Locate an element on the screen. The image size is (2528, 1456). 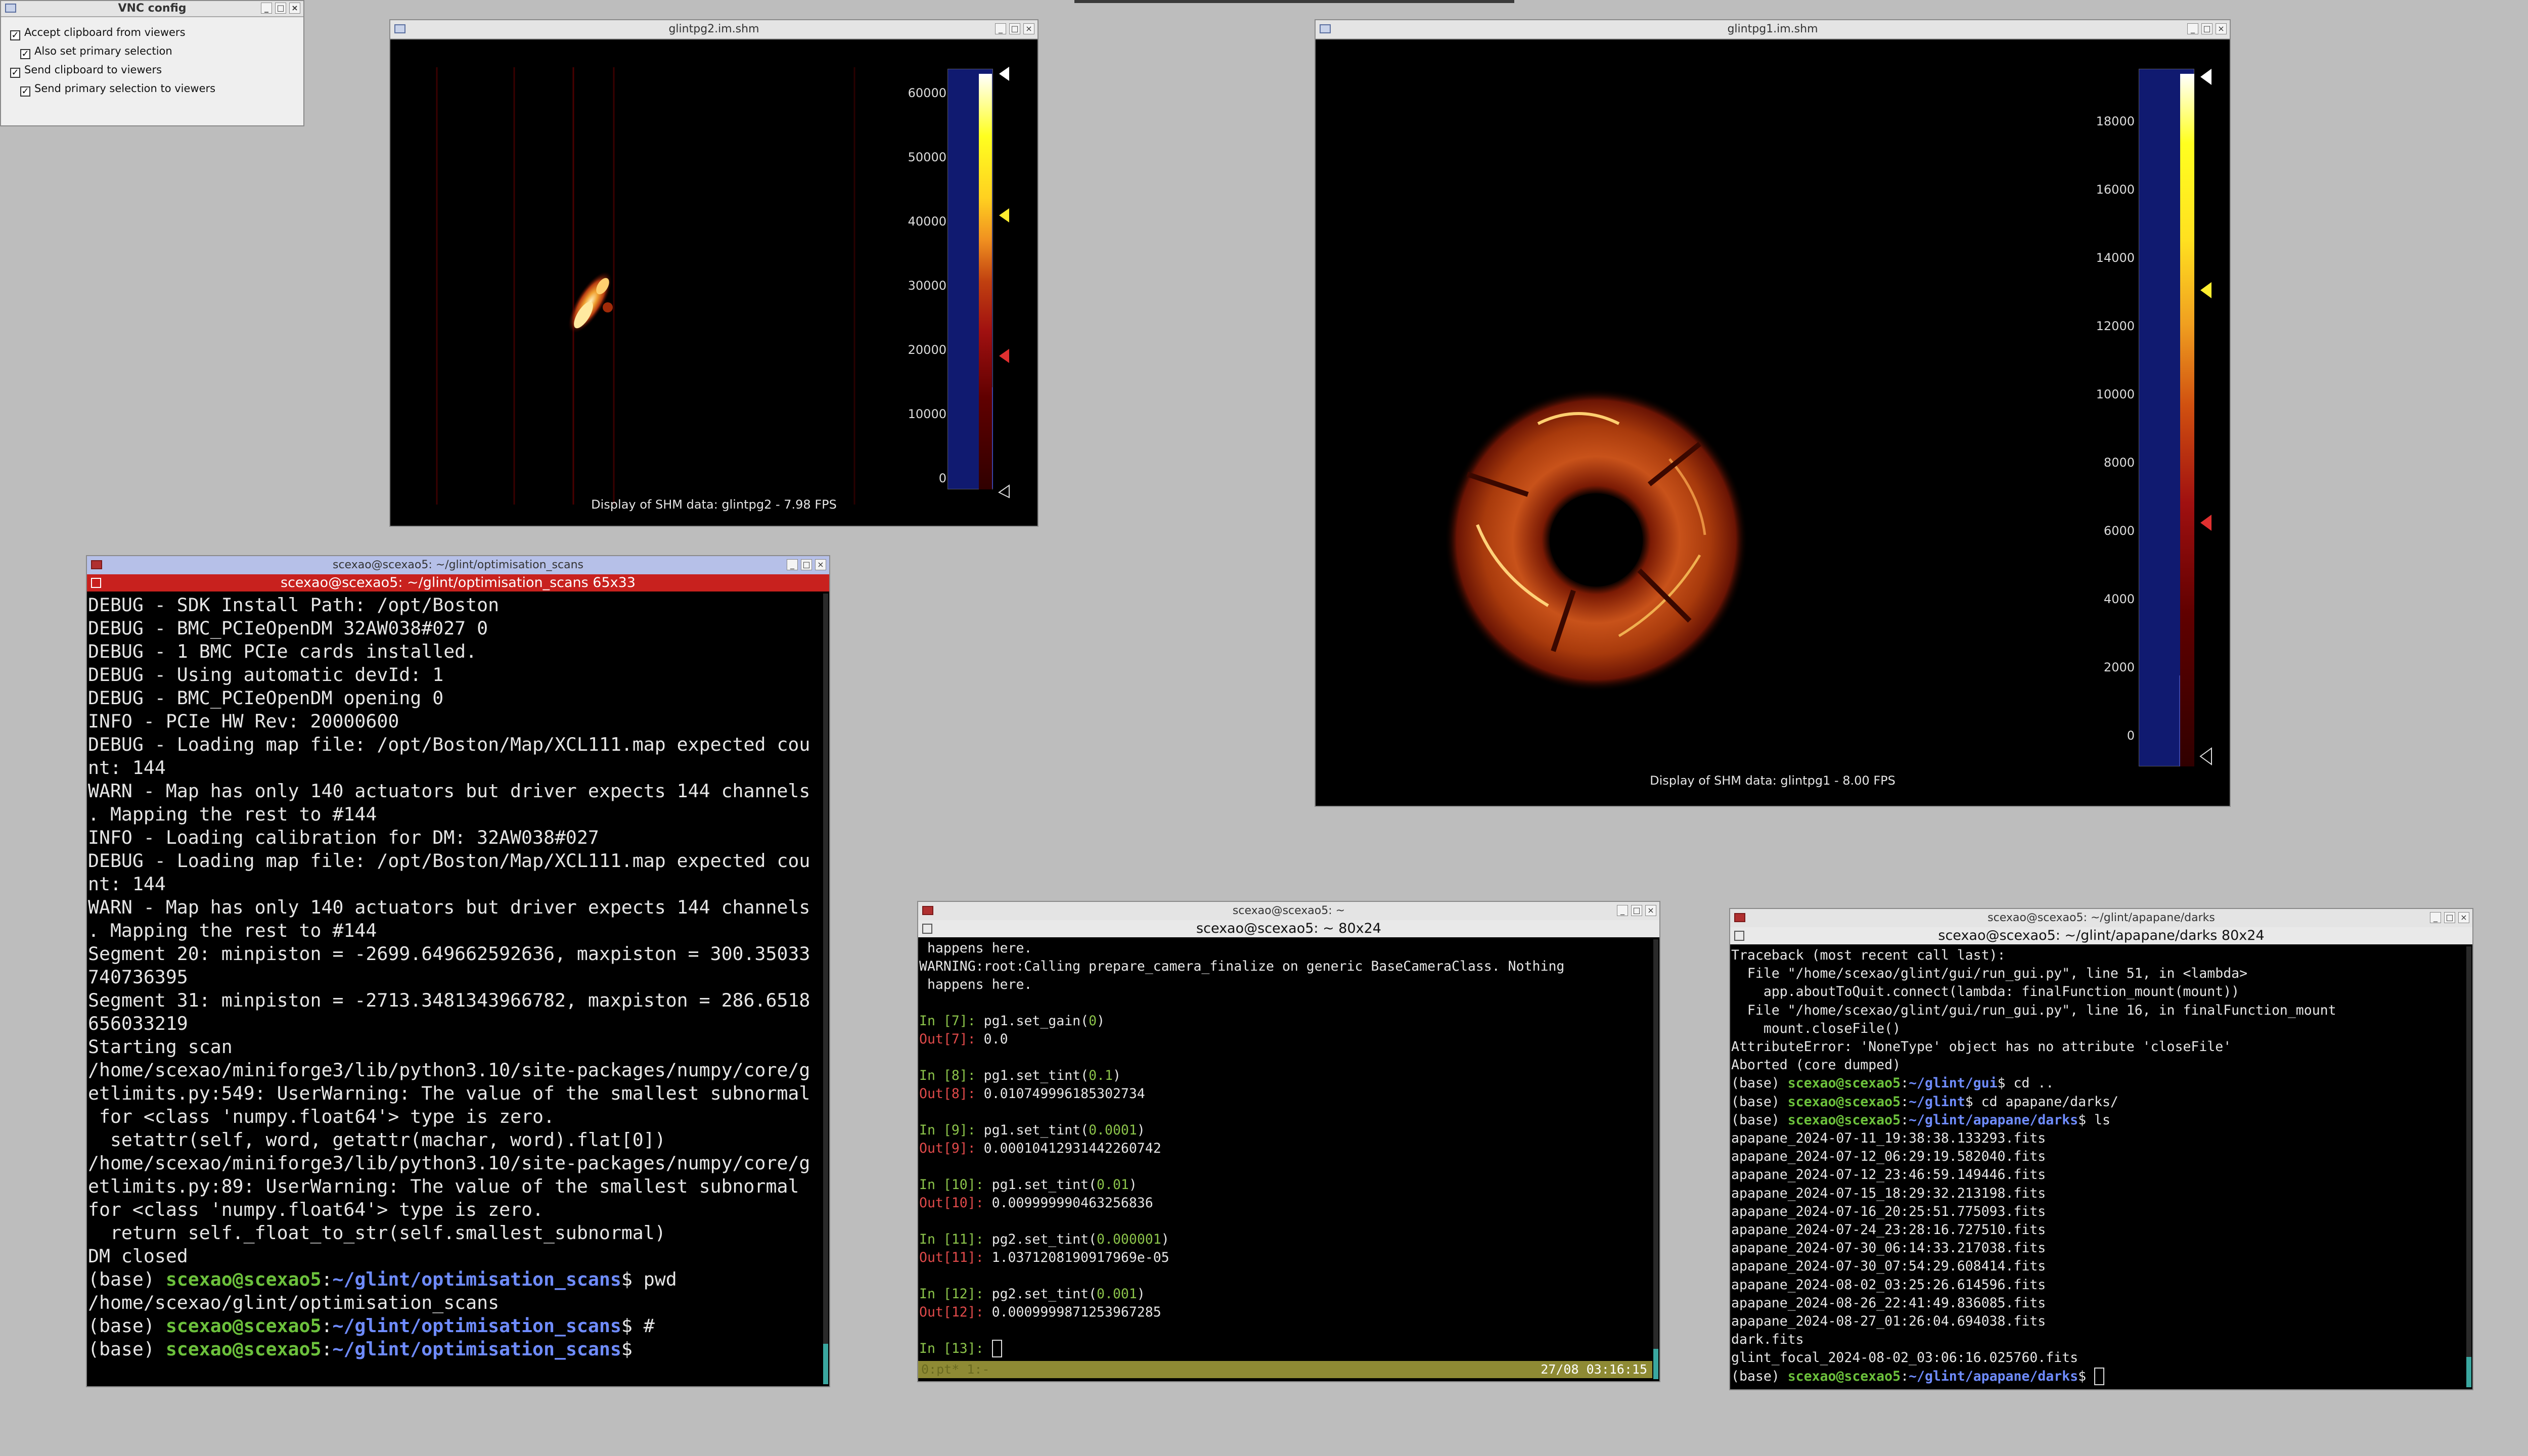
ipython-input-line: In [10]: pg1.set_tint(0.01) is located at coordinates (1286, 1185).